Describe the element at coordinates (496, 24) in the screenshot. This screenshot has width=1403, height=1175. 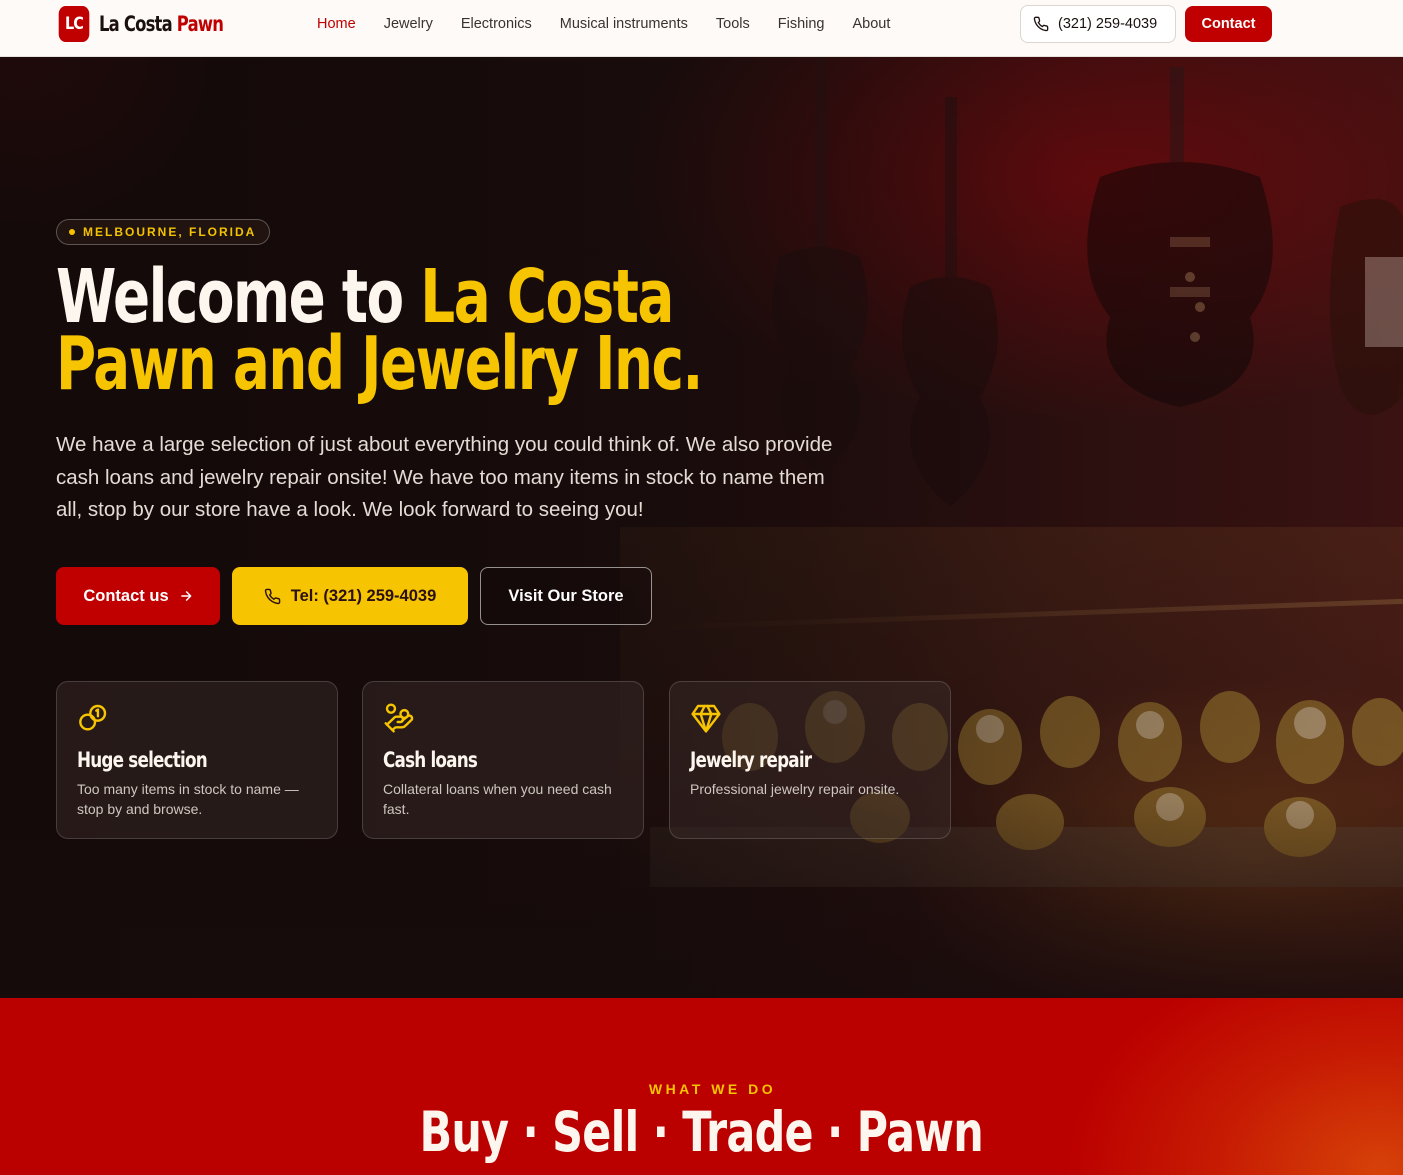
I see `nav-item-electronics: Electronics` at that location.